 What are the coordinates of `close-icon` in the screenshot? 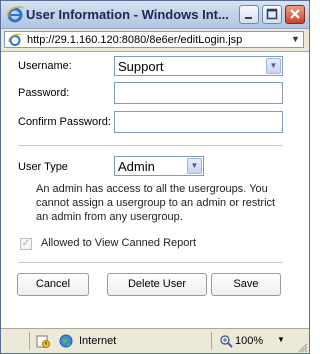 It's located at (295, 14).